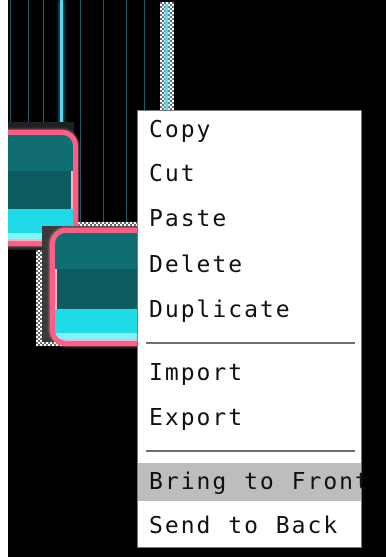 The image size is (386, 557). I want to click on menu-item-bring-to-front: Bring to Front, so click(253, 482).